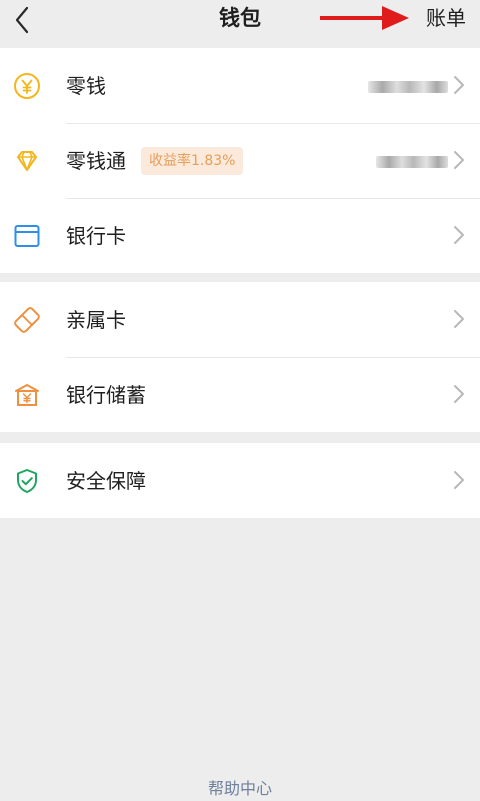 This screenshot has height=801, width=480. What do you see at coordinates (27, 236) in the screenshot?
I see `bank-card-icon` at bounding box center [27, 236].